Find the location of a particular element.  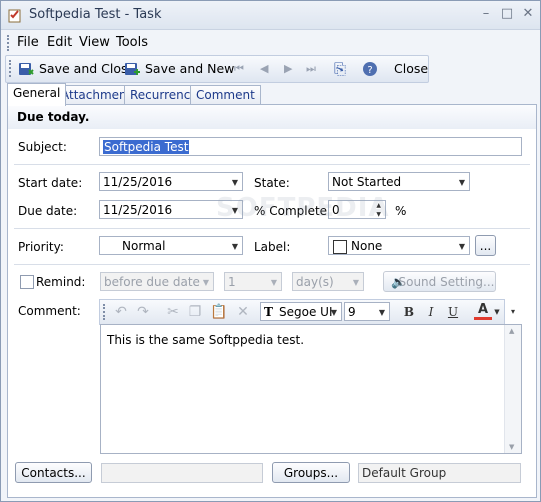

undo-icon: ↶ is located at coordinates (121, 312).